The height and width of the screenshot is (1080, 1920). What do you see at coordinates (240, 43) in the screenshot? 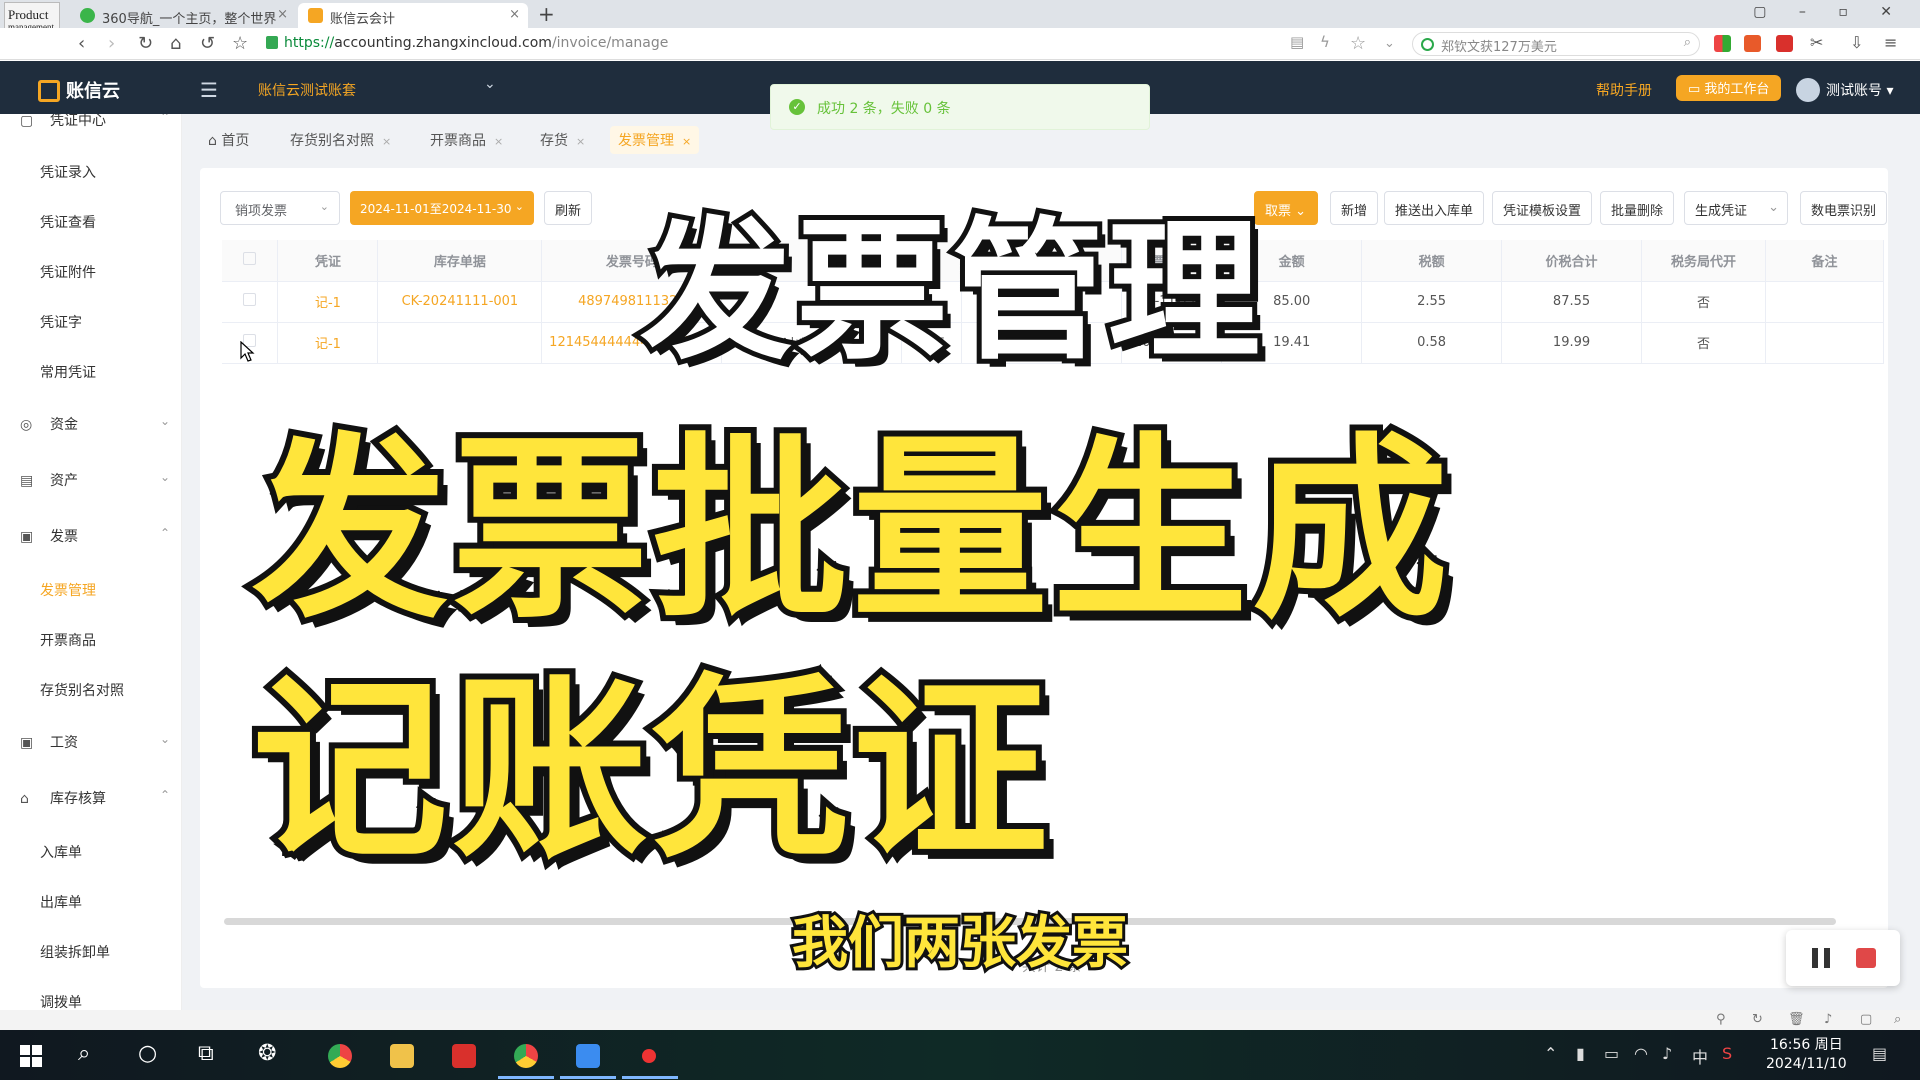
I see `star-icon: ☆` at bounding box center [240, 43].